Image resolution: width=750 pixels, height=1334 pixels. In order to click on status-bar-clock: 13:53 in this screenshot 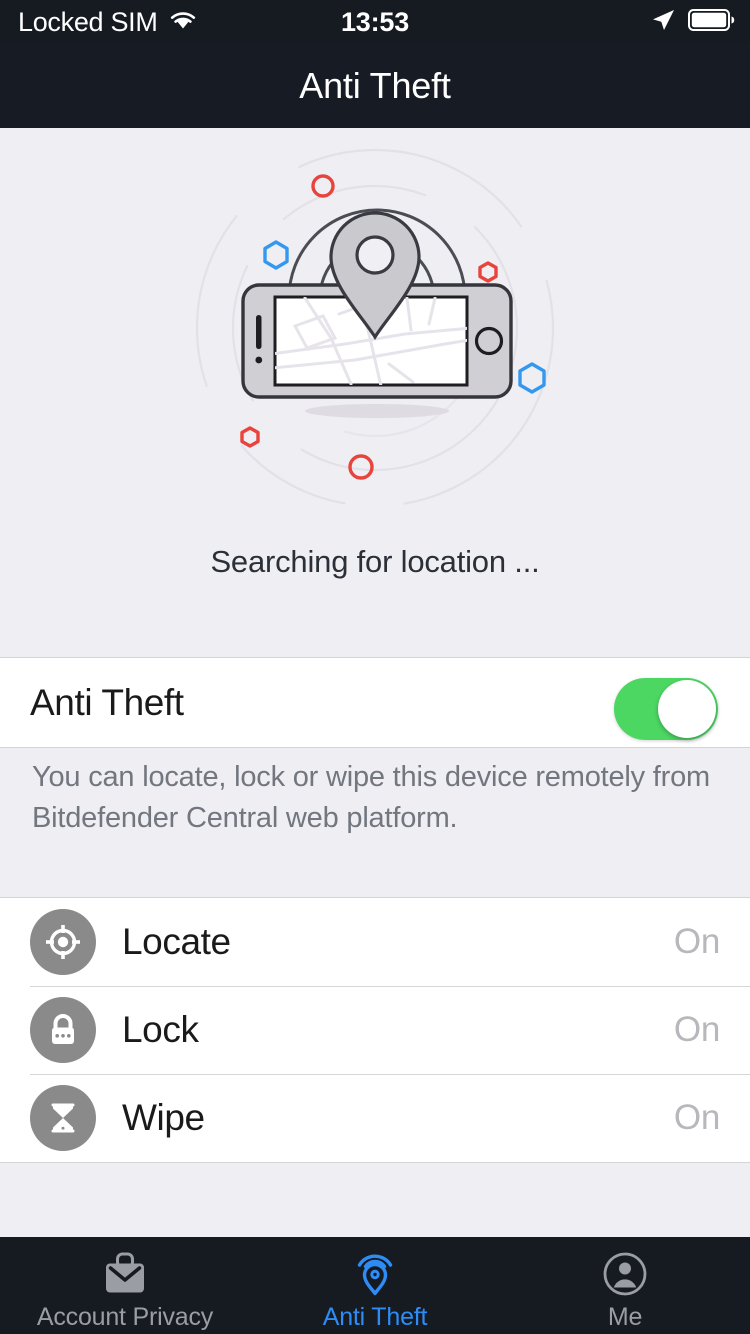, I will do `click(375, 21)`.